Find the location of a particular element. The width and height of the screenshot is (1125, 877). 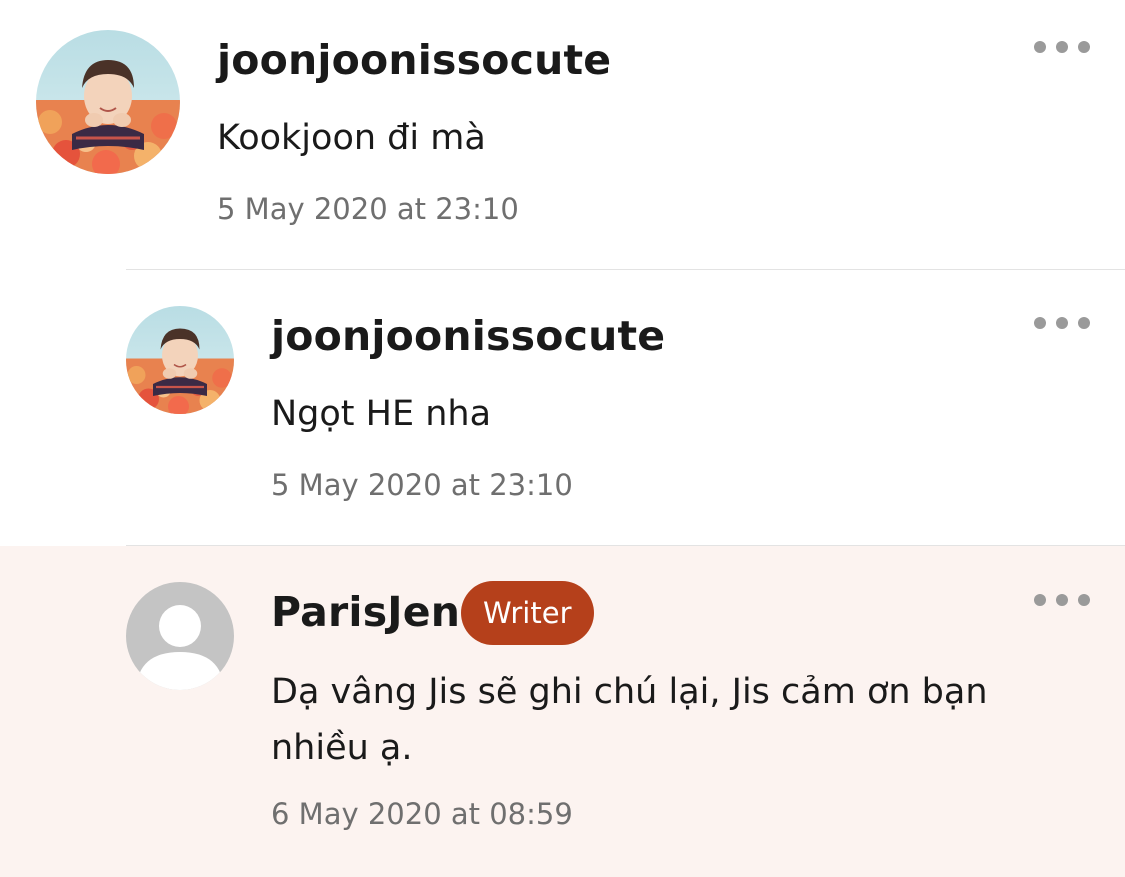

comment-text: Kookjoon đi mà is located at coordinates (351, 138).